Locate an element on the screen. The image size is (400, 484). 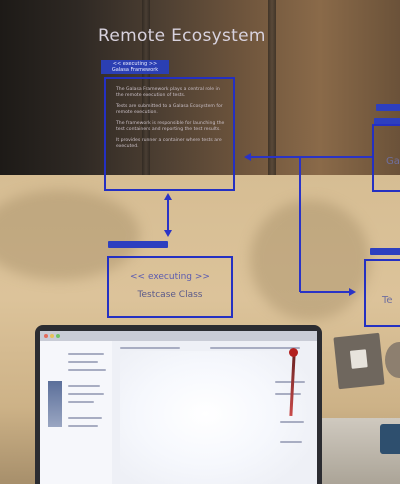
red-stylus-tip is located at coordinates (293, 352).